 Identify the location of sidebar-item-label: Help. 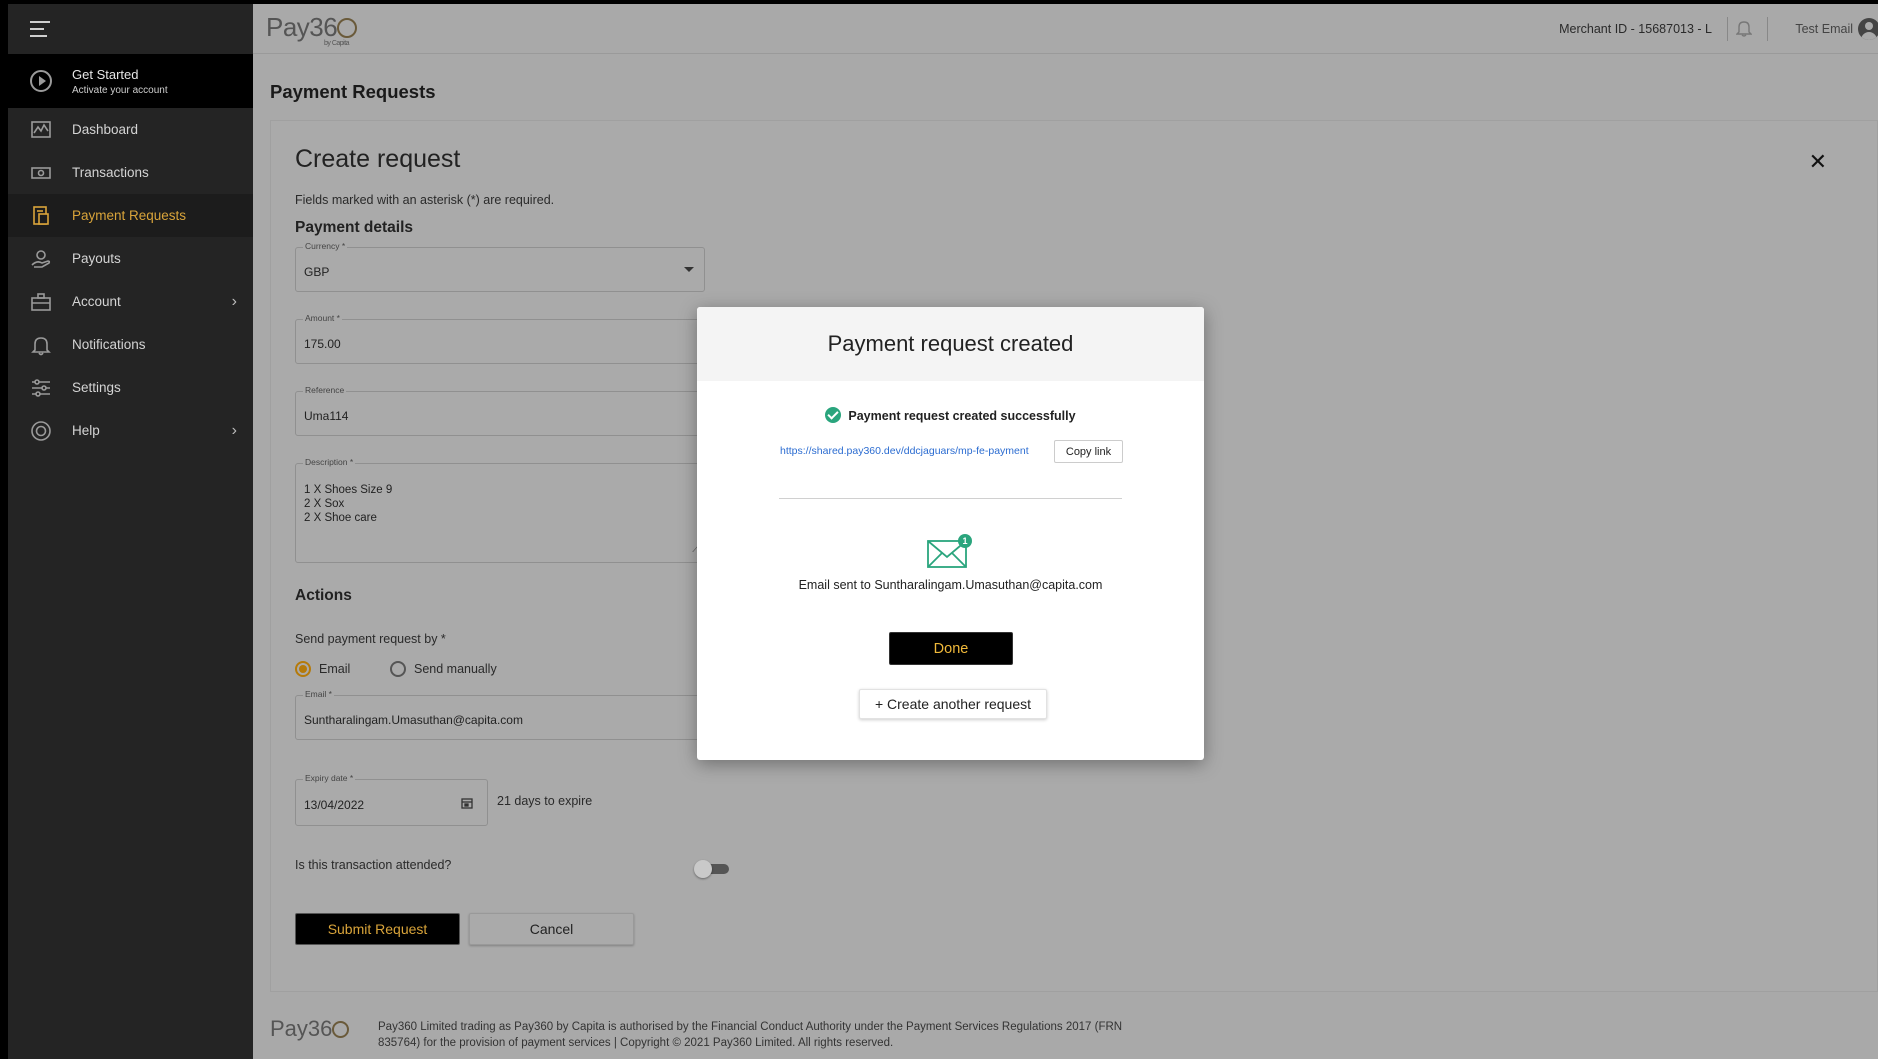
(86, 430).